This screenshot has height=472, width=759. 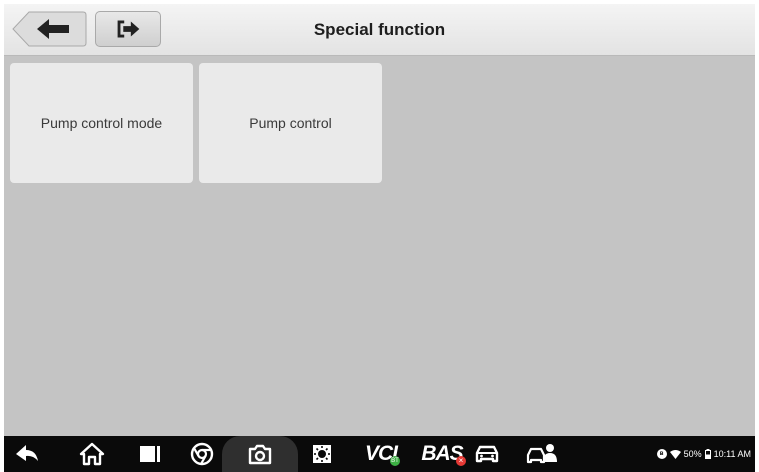 I want to click on status-area: ʙ 50% 10:11 AM, so click(x=703, y=454).